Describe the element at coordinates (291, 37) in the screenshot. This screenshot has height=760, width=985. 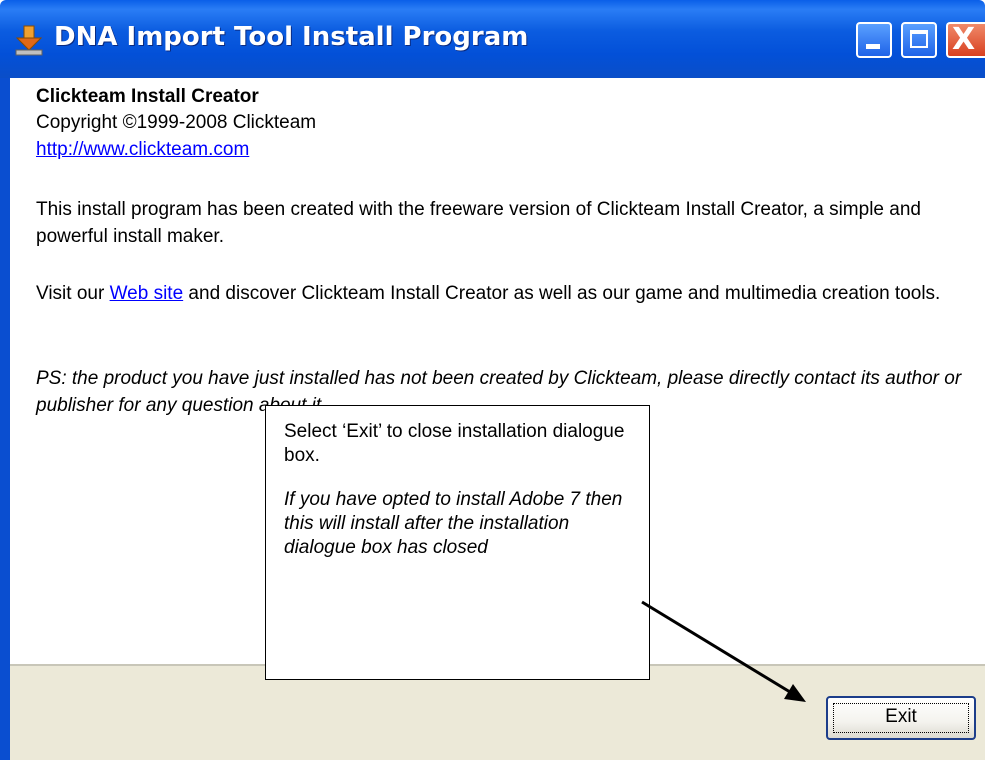
I see `window-title: DNA Import Tool Install Program` at that location.